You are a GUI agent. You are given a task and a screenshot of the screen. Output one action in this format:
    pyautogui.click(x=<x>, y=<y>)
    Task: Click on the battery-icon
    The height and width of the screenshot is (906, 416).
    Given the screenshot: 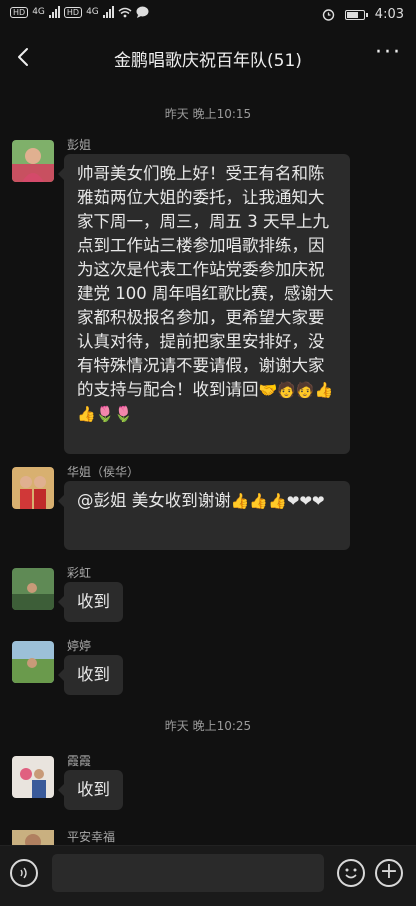 What is the action you would take?
    pyautogui.click(x=356, y=14)
    